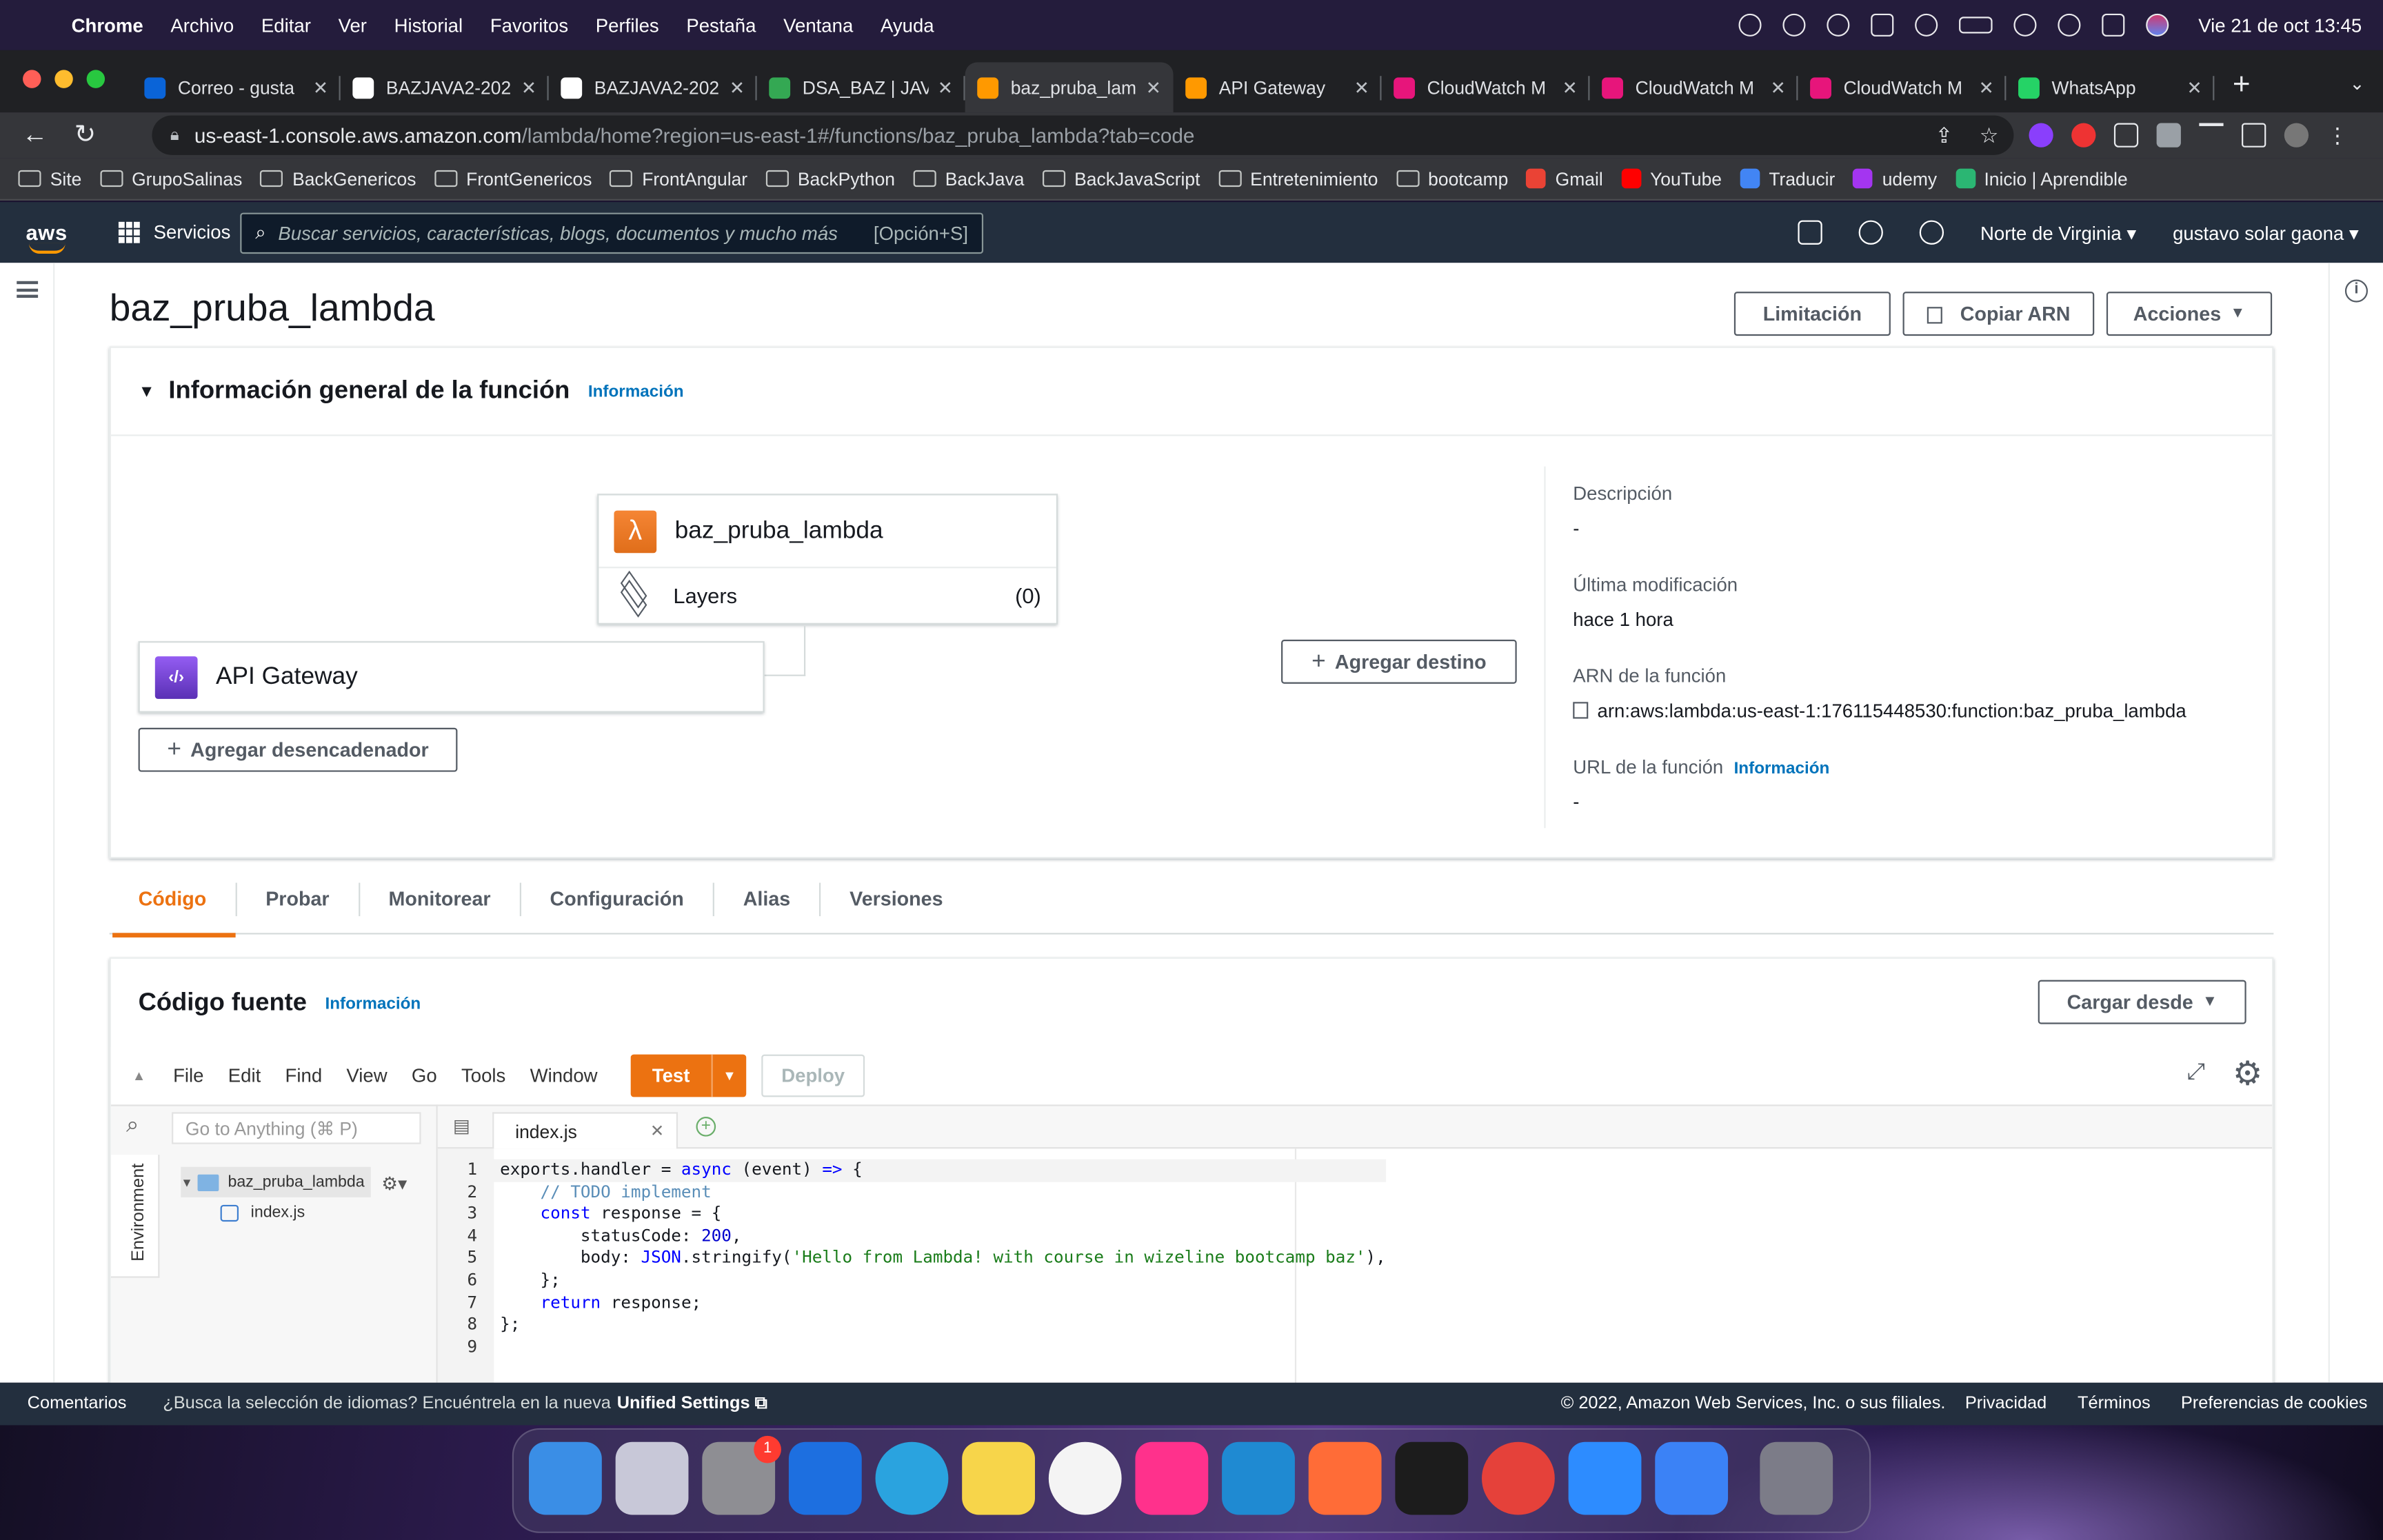 This screenshot has width=2383, height=1540. What do you see at coordinates (998, 1478) in the screenshot?
I see `notes-icon` at bounding box center [998, 1478].